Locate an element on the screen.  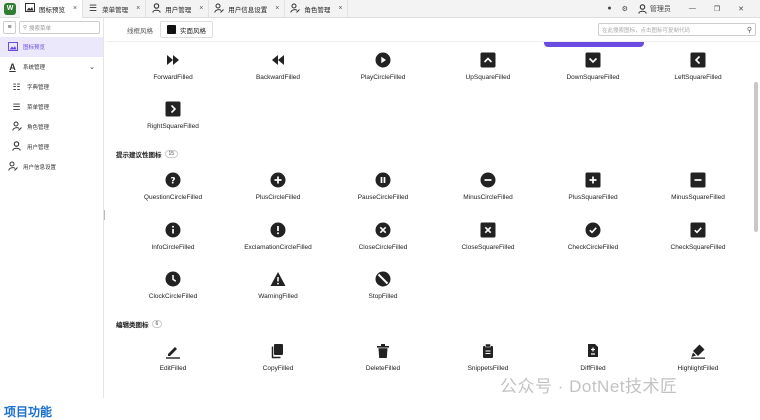
info-circle-filled-icon is located at coordinates (173, 230).